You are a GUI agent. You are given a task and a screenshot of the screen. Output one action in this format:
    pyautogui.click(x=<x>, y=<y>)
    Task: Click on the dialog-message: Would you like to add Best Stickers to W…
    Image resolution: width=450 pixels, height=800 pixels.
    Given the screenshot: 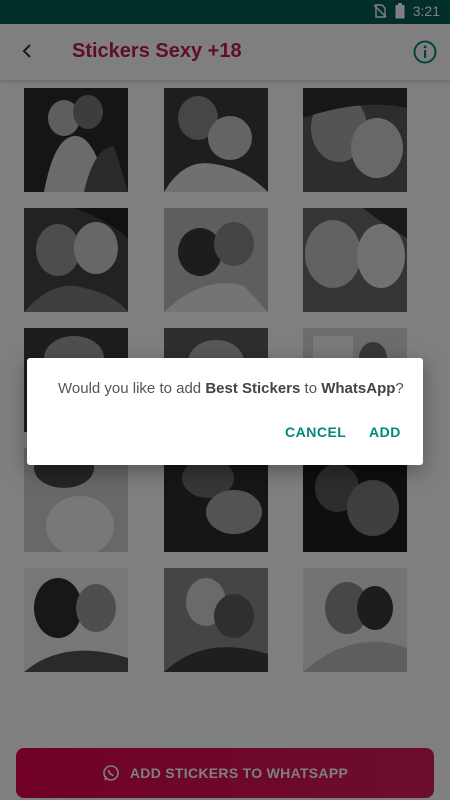 What is the action you would take?
    pyautogui.click(x=231, y=388)
    